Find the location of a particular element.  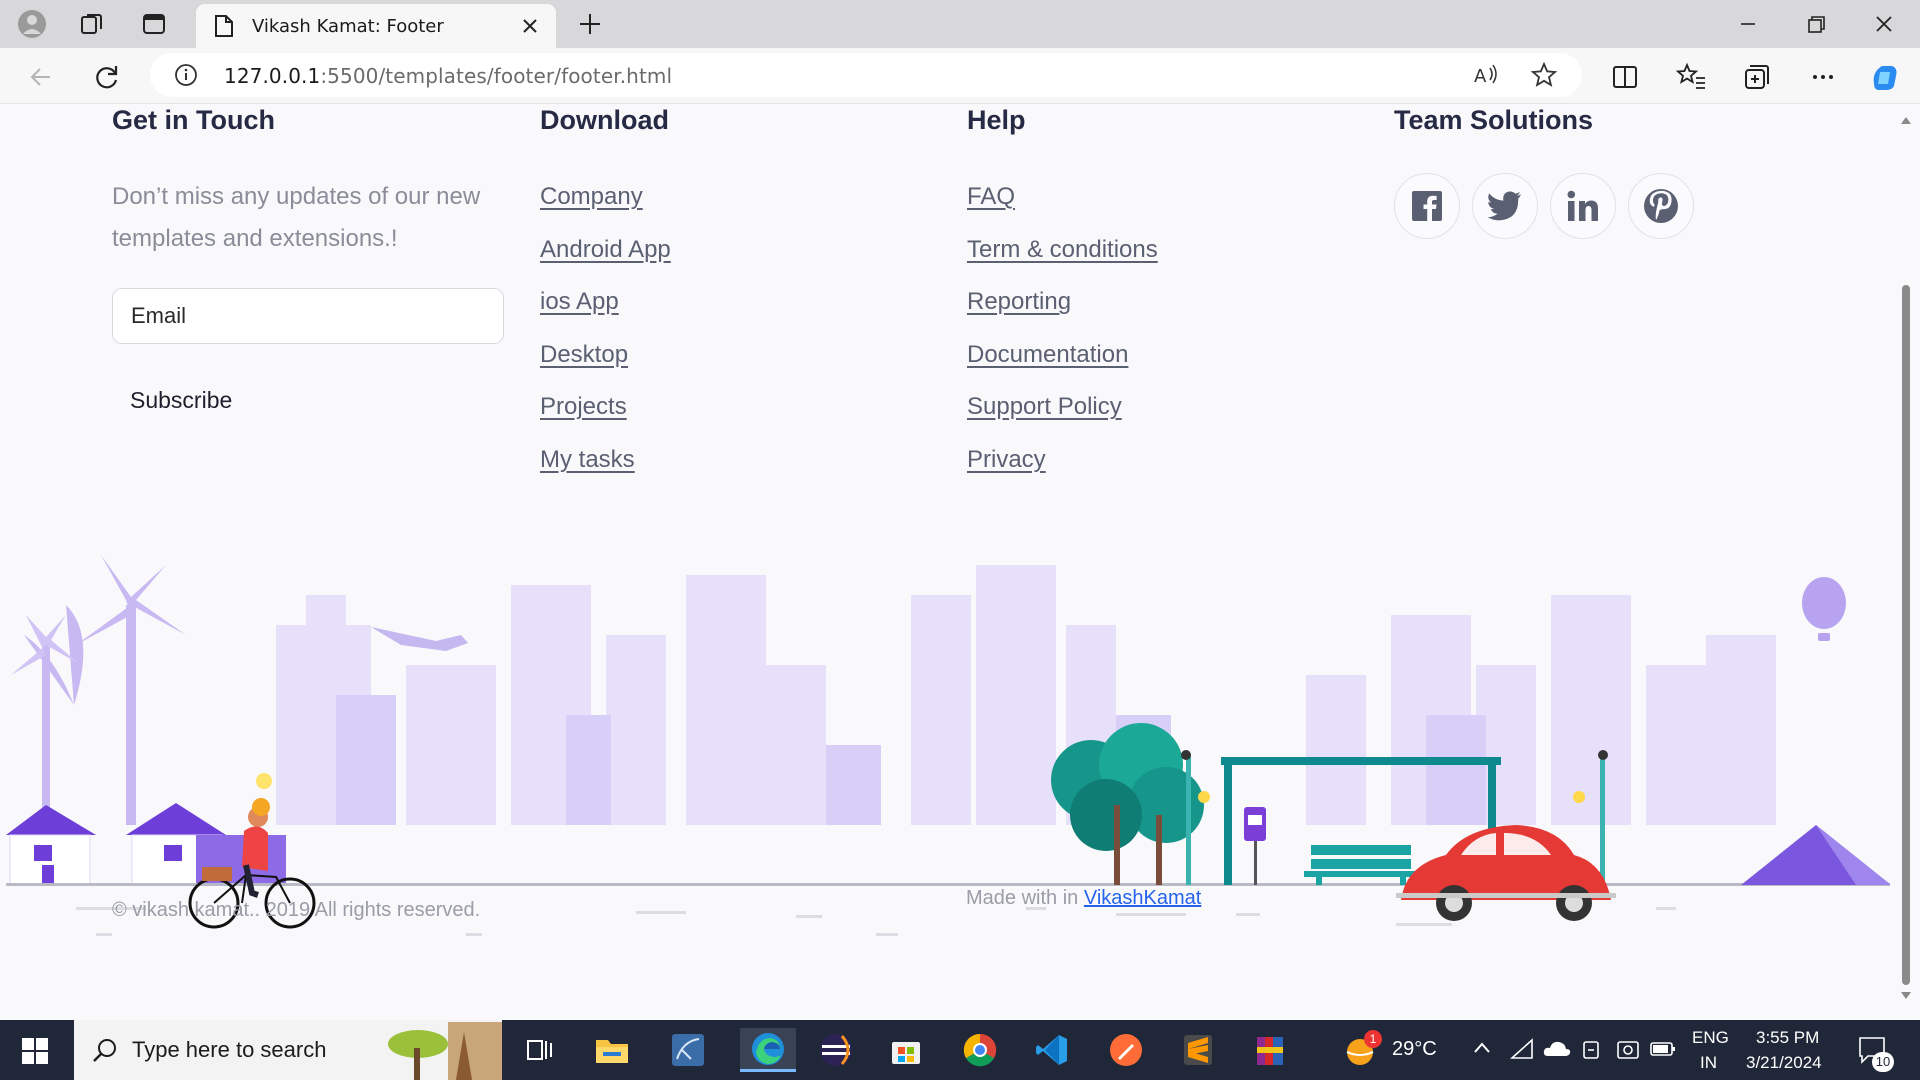

help-link-support-policy: Support Policy is located at coordinates (1062, 418).